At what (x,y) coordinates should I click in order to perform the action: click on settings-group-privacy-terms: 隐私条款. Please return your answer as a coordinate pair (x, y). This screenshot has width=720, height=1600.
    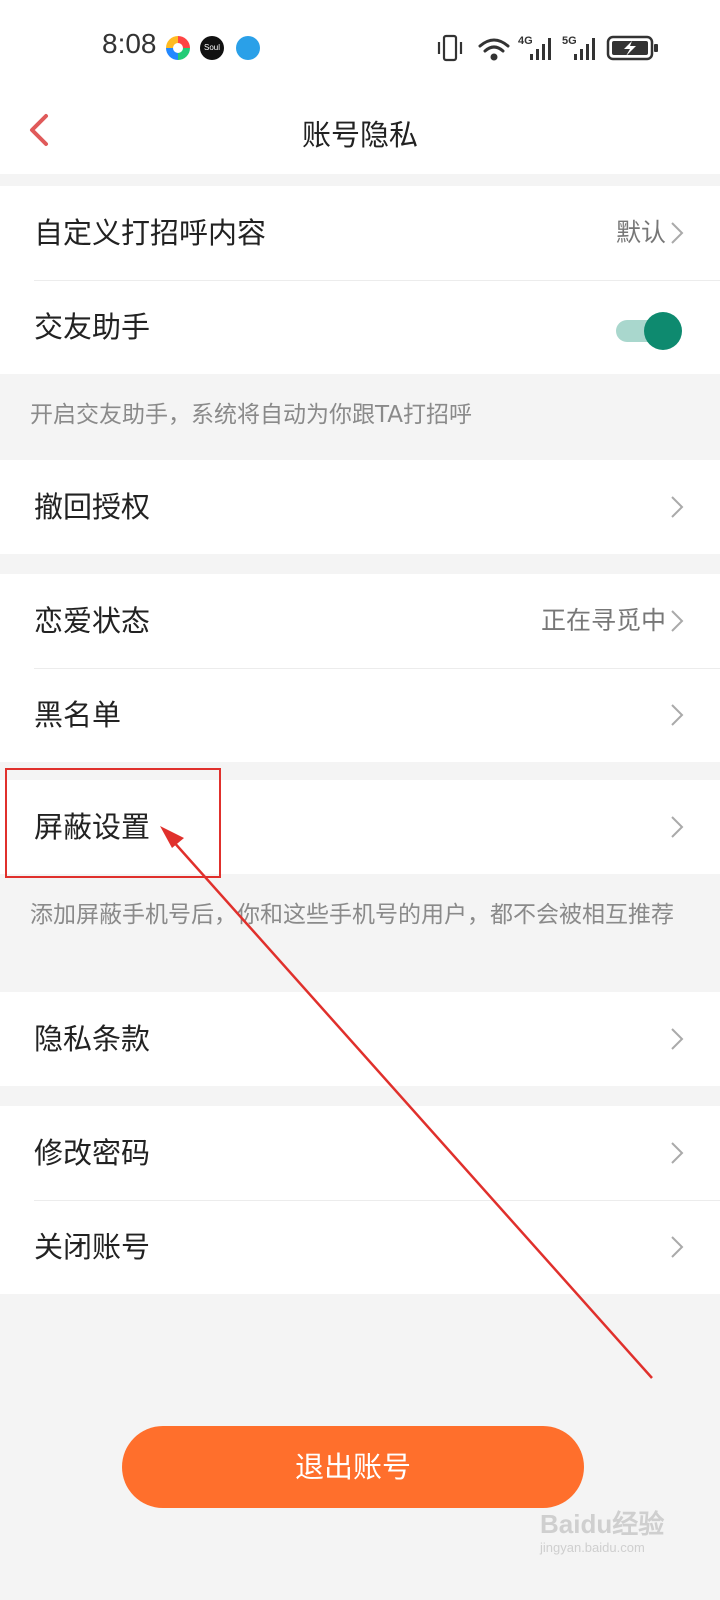
    Looking at the image, I should click on (360, 1039).